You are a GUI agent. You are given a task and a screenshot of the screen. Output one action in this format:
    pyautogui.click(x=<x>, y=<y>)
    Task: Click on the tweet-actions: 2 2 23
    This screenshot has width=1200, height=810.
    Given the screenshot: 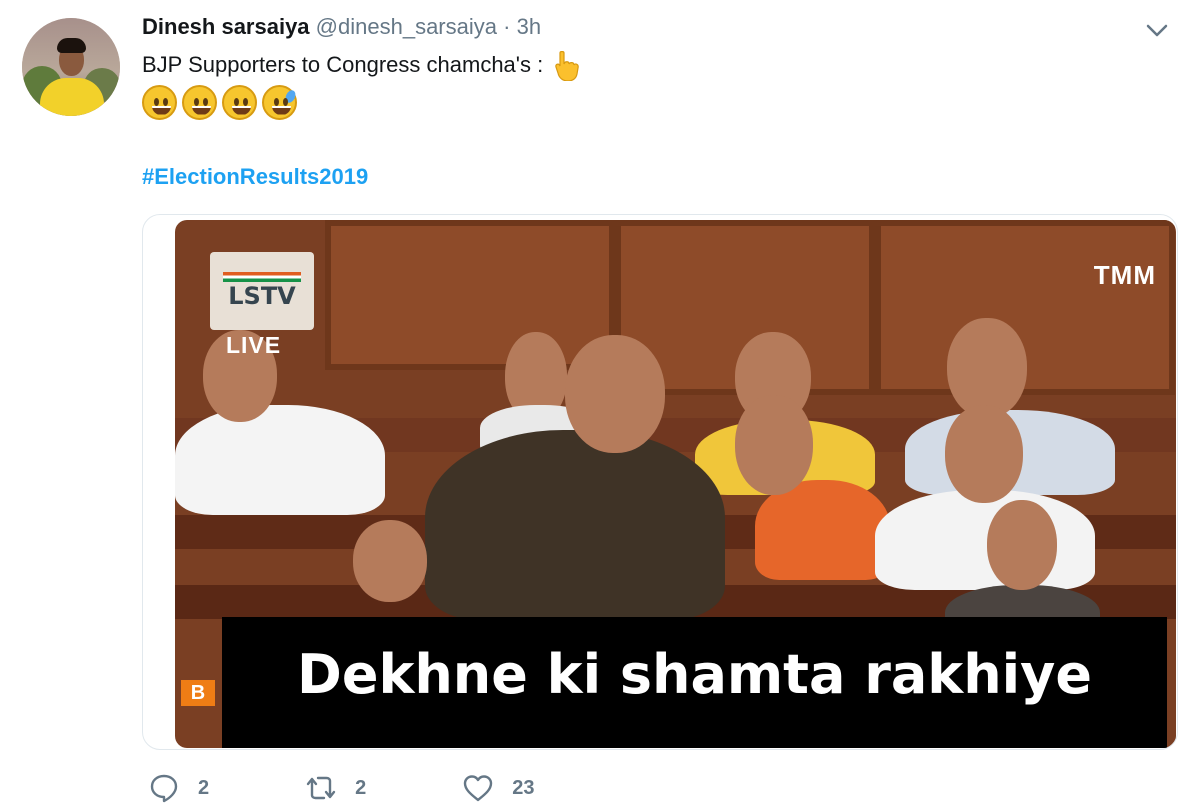 What is the action you would take?
    pyautogui.click(x=341, y=788)
    